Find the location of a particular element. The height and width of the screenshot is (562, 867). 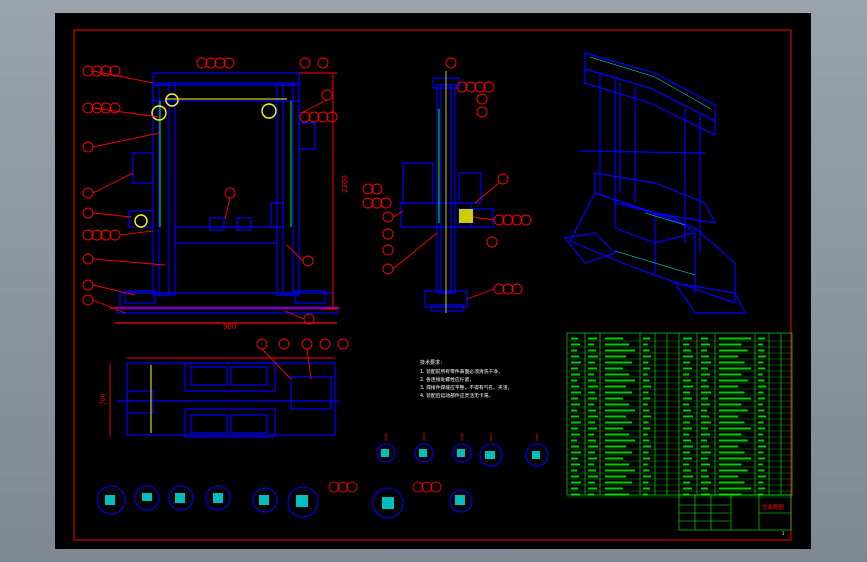

title-block is located at coordinates (735, 512).